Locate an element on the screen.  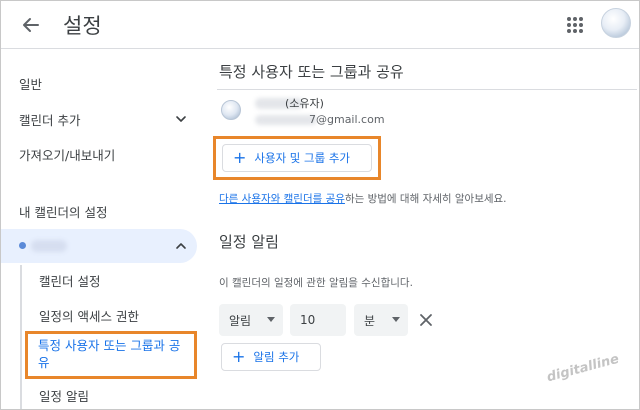
calendar-name-redacted is located at coordinates (49, 246).